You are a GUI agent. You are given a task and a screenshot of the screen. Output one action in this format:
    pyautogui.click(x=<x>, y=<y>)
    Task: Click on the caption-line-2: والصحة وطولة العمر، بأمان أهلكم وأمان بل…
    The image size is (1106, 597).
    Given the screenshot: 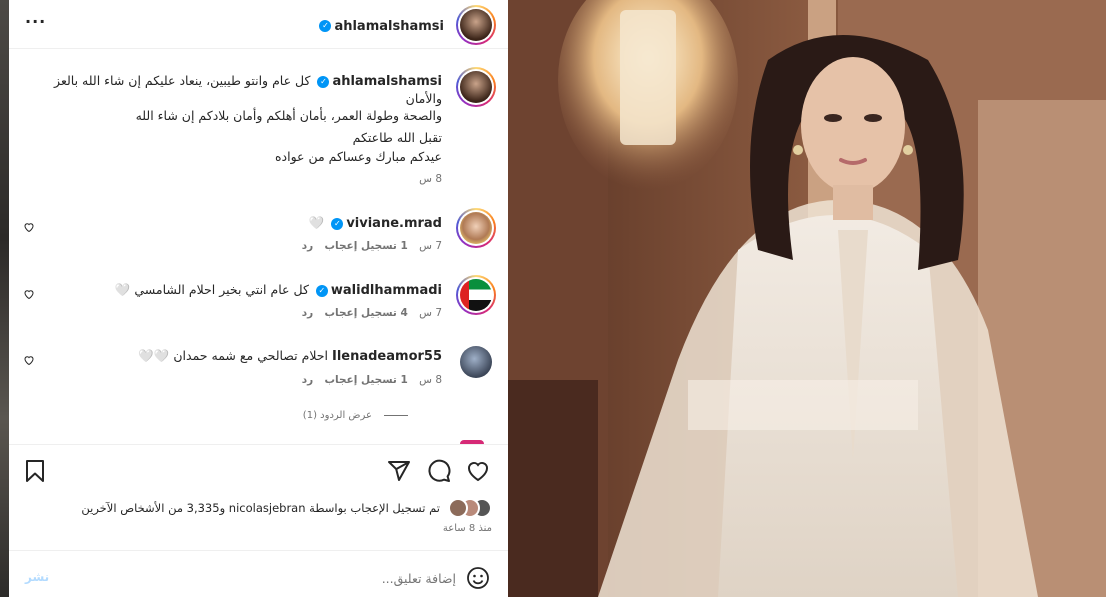 What is the action you would take?
    pyautogui.click(x=288, y=115)
    